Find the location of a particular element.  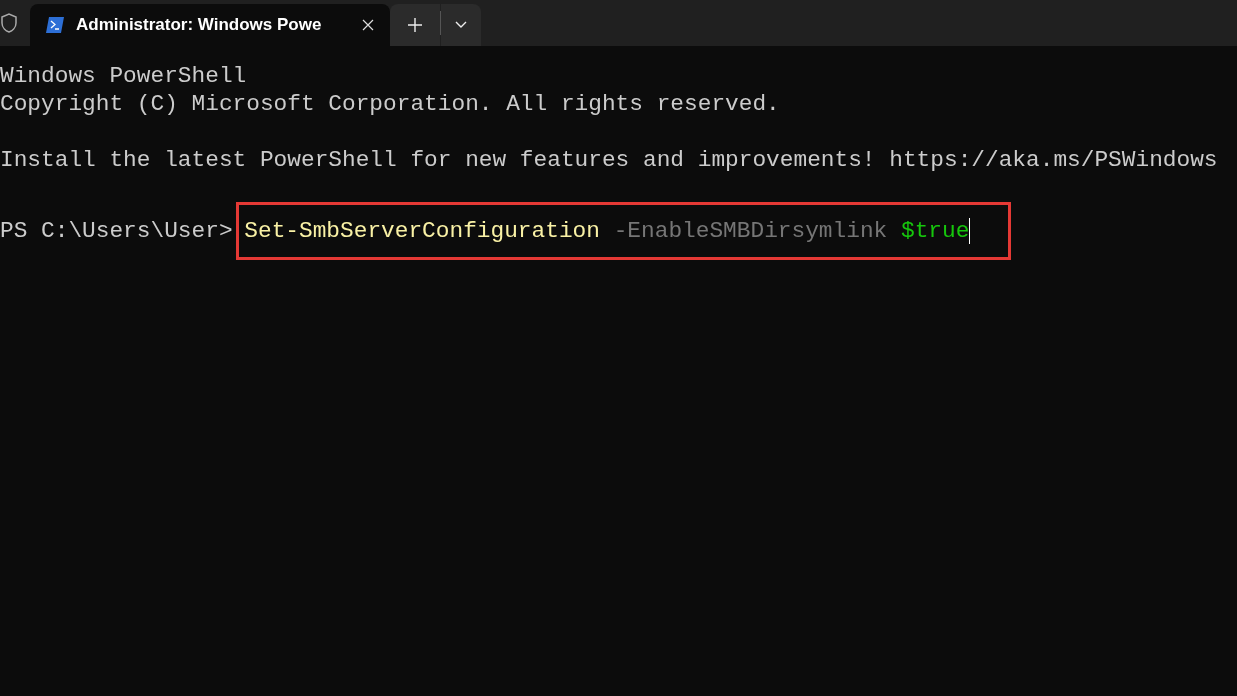

output-line: Copyright (C) Microsoft Corporation. All rights reserved. is located at coordinates (390, 104).